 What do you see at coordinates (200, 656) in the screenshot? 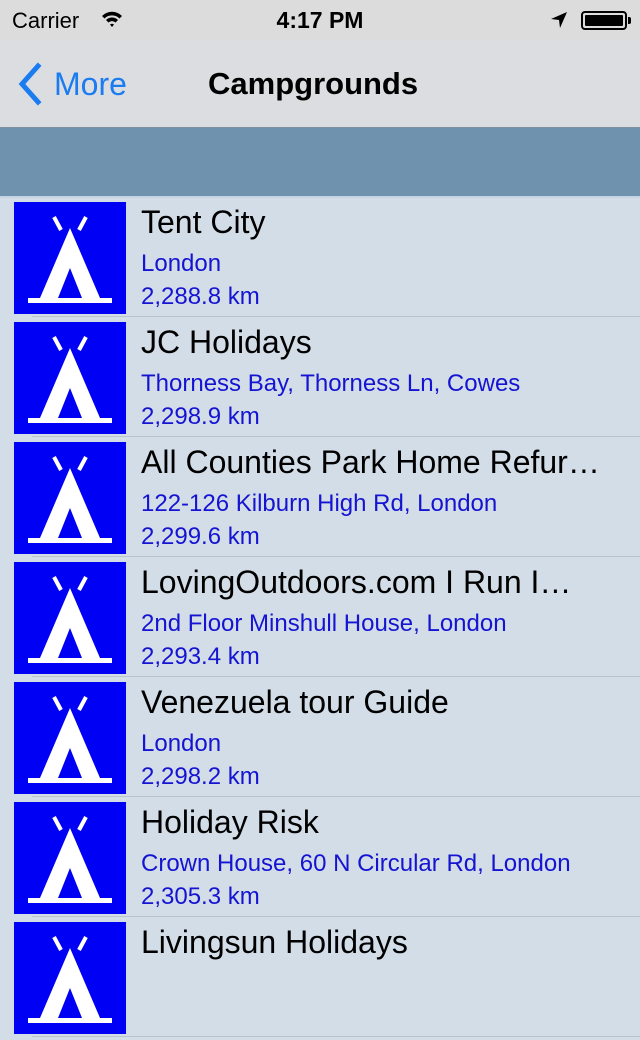
I see `campground-distance: 2,293.4 km` at bounding box center [200, 656].